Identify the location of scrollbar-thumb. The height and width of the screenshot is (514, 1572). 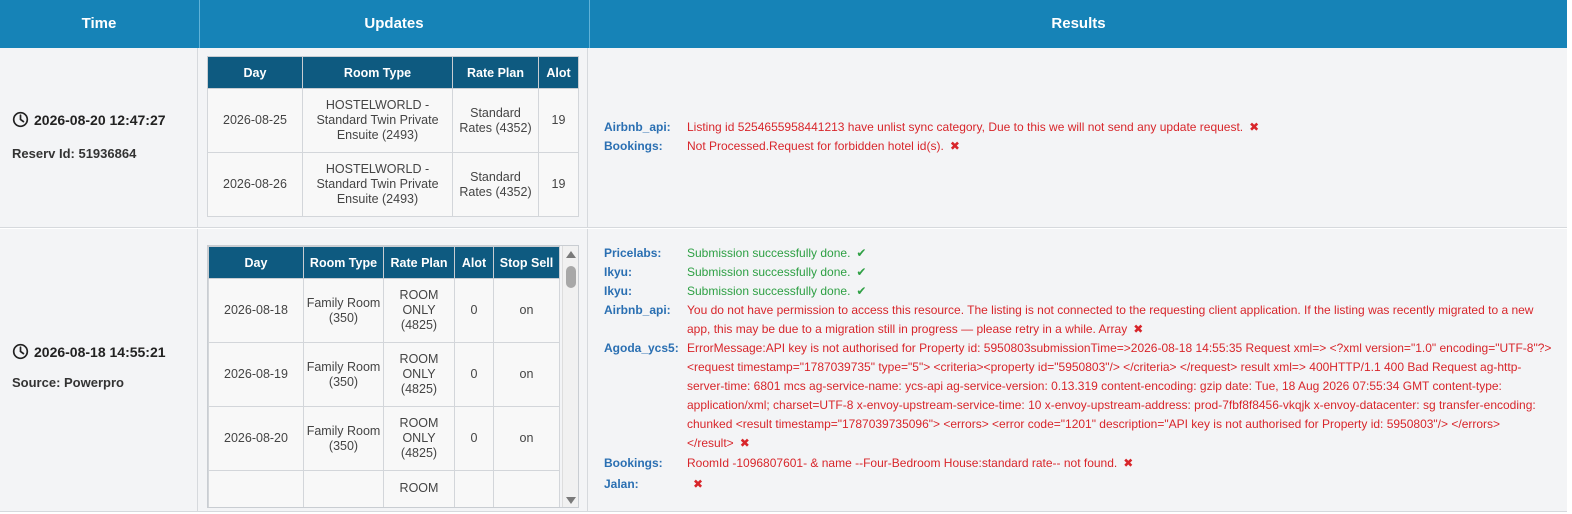
(571, 277).